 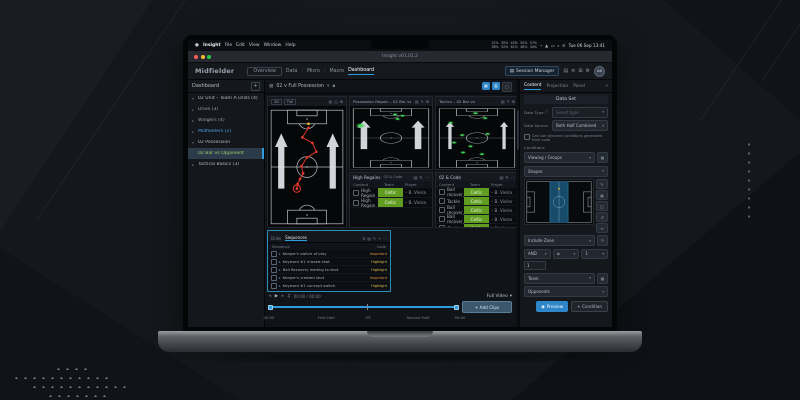 I want to click on range-start-handle, so click(x=270, y=307).